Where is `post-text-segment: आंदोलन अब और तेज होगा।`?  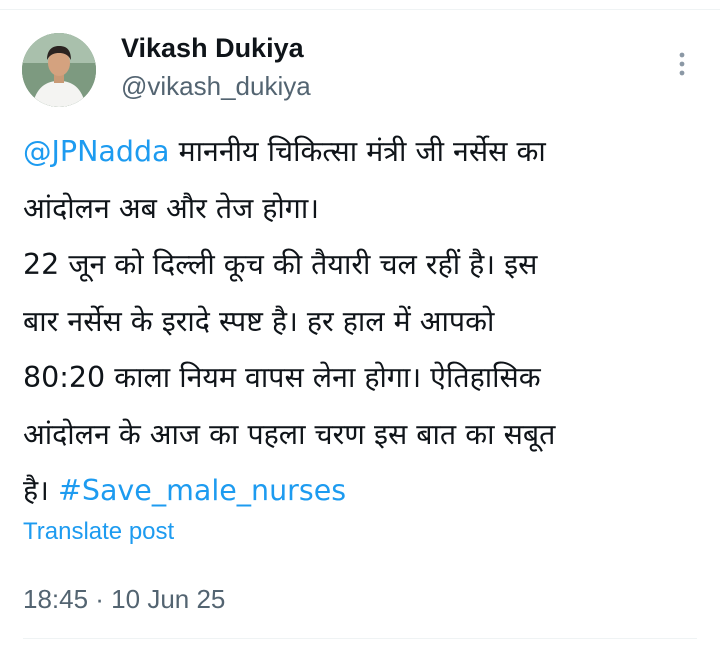
post-text-segment: आंदोलन अब और तेज होगा। is located at coordinates (171, 208).